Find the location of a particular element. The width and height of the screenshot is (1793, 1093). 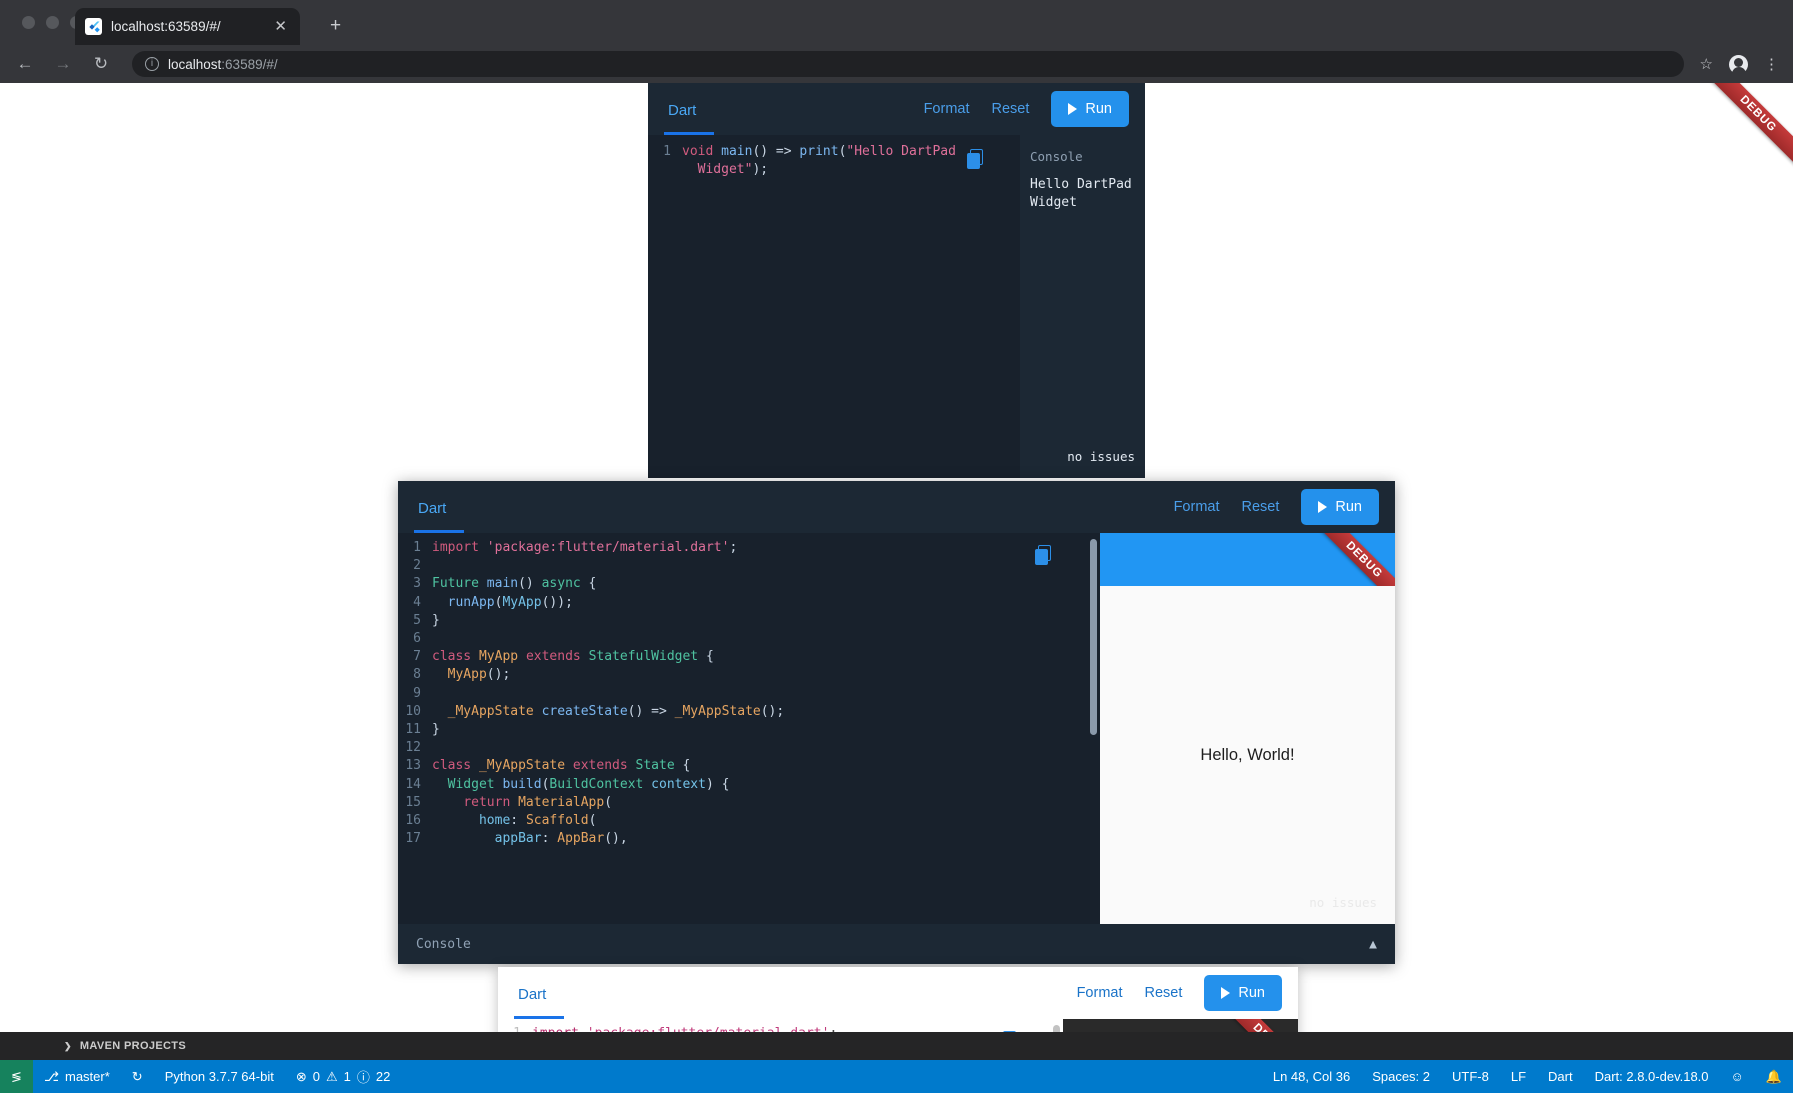

feedback-icon: ☺ is located at coordinates (1737, 1076).